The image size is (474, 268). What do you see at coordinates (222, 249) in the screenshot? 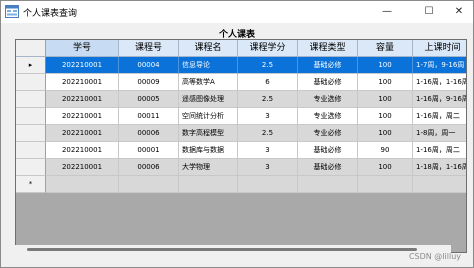
I see `scrollbar-thumb` at bounding box center [222, 249].